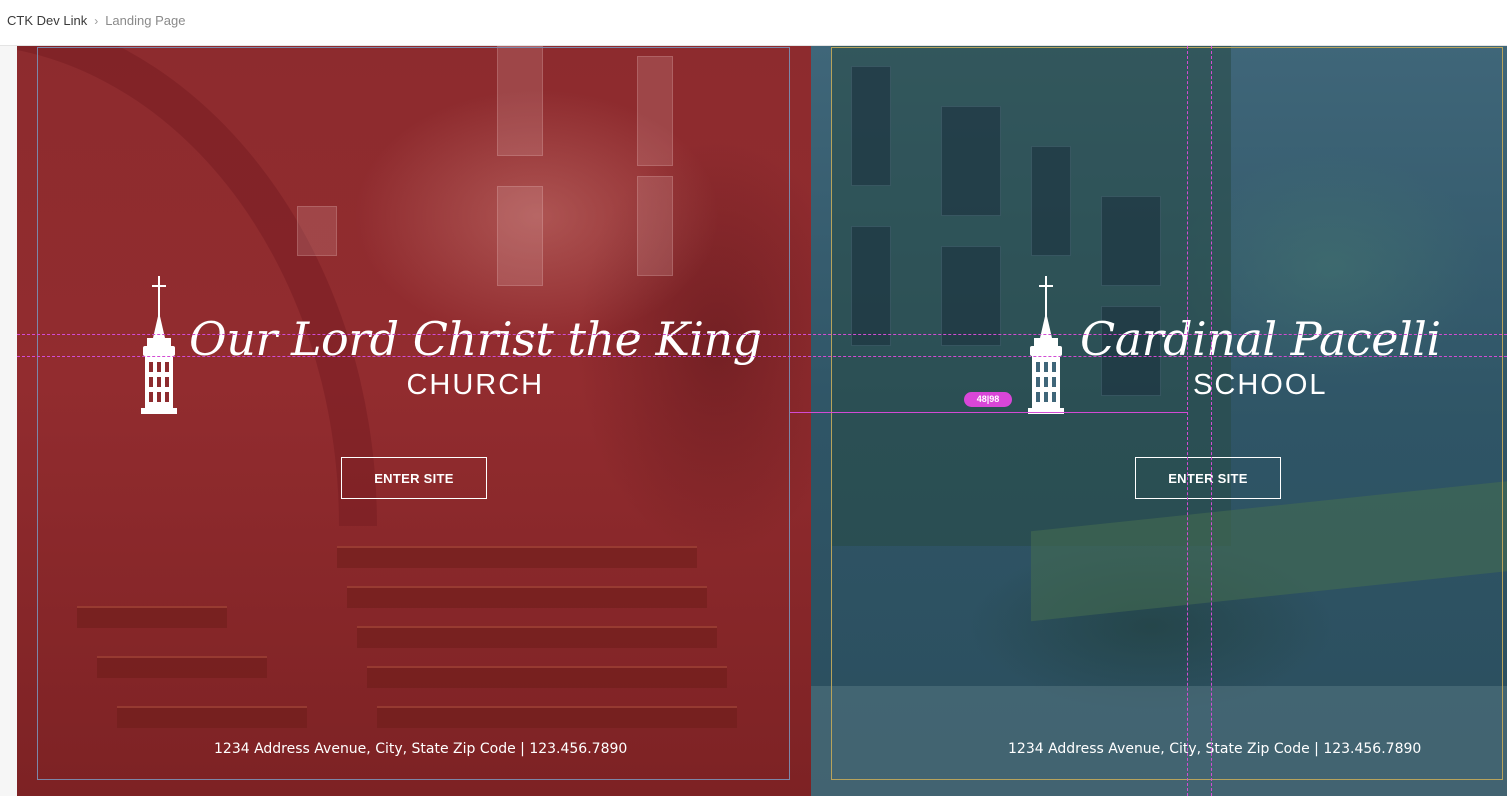 The width and height of the screenshot is (1507, 796). I want to click on chevron-right-icon: ›, so click(96, 20).